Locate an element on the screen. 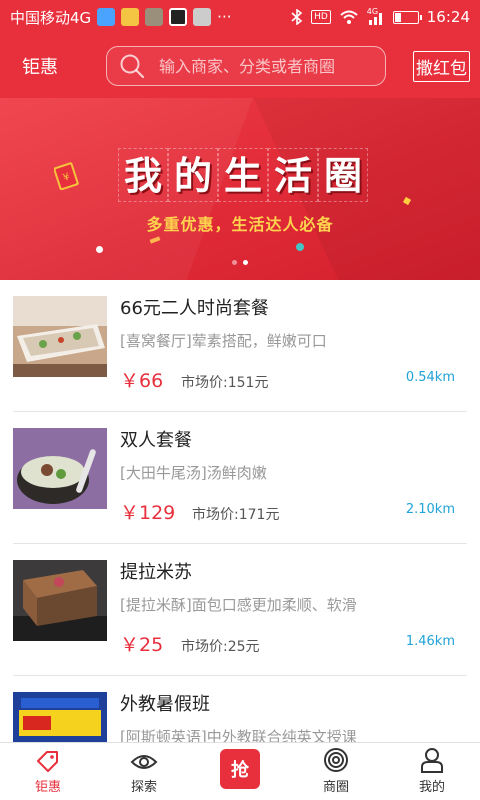 The height and width of the screenshot is (800, 480). status-bar: 中国移动4G ··· HD 4G 16:24 is located at coordinates (240, 17).